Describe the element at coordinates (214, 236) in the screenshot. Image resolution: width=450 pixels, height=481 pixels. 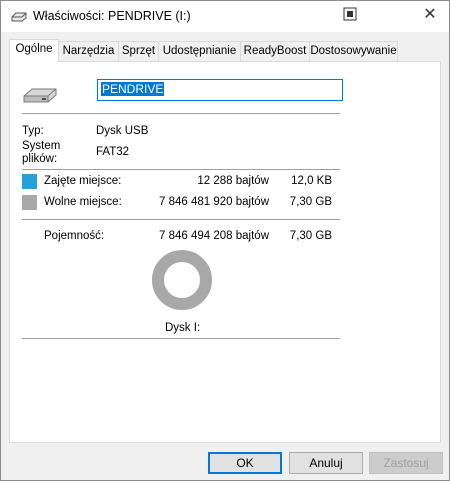
I see `capacity-bytes: 7 846 494 208 bajtów` at that location.